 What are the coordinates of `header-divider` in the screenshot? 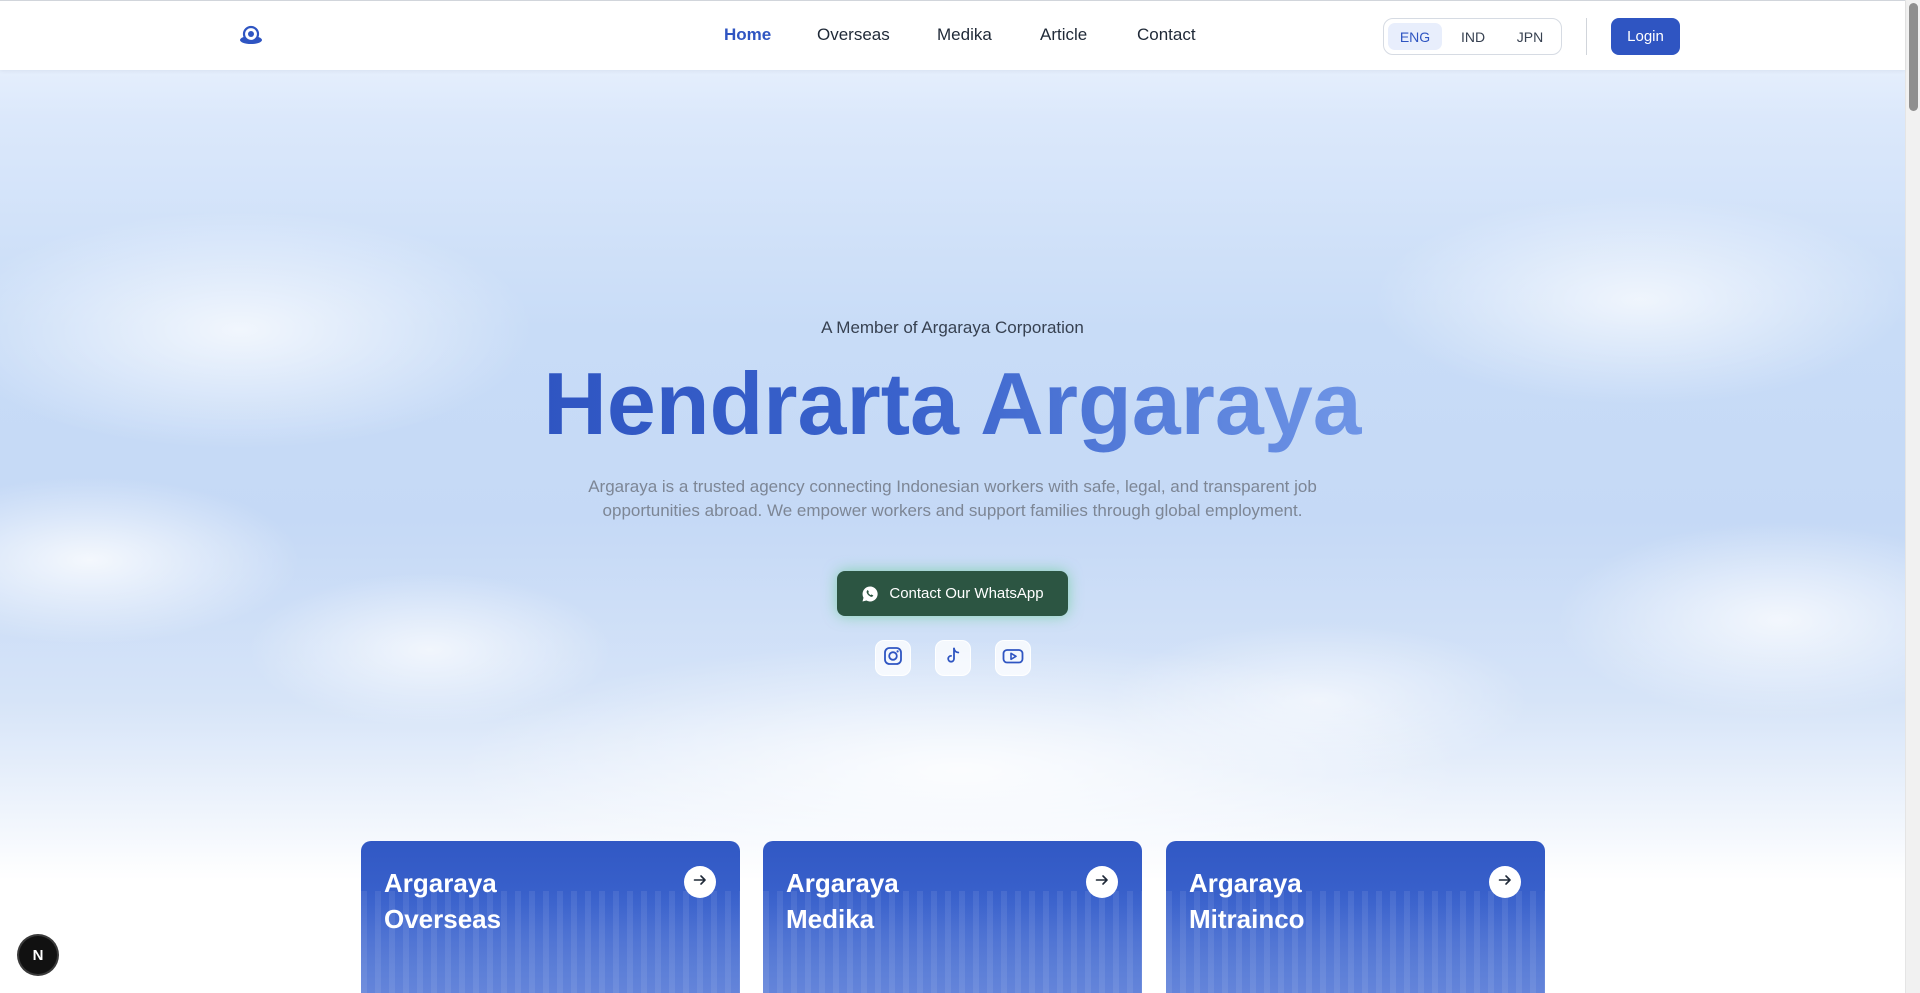 It's located at (1586, 36).